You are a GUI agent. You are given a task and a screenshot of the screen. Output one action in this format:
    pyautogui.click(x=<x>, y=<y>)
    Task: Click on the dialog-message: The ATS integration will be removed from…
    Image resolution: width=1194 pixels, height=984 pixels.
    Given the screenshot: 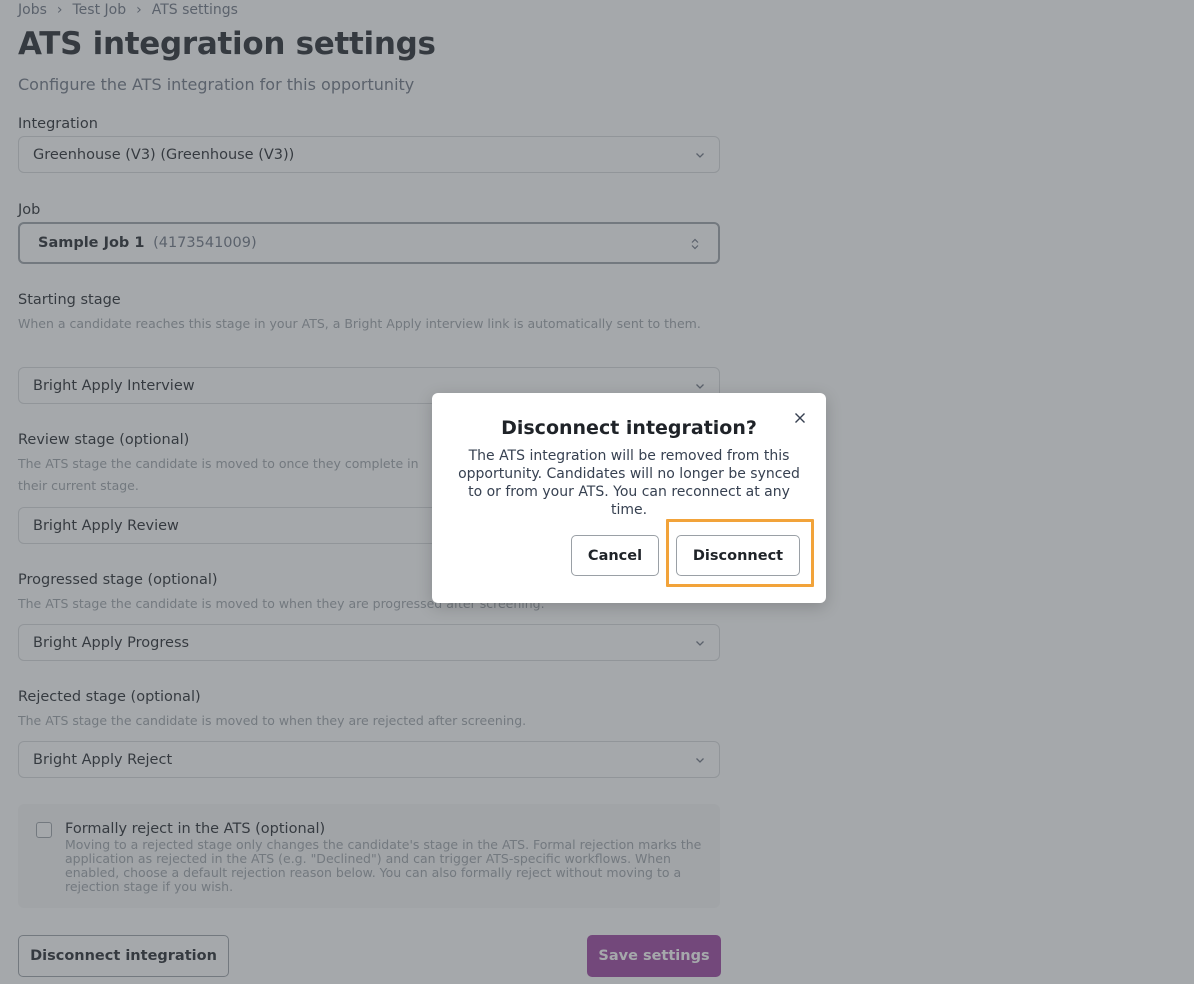 What is the action you would take?
    pyautogui.click(x=629, y=483)
    